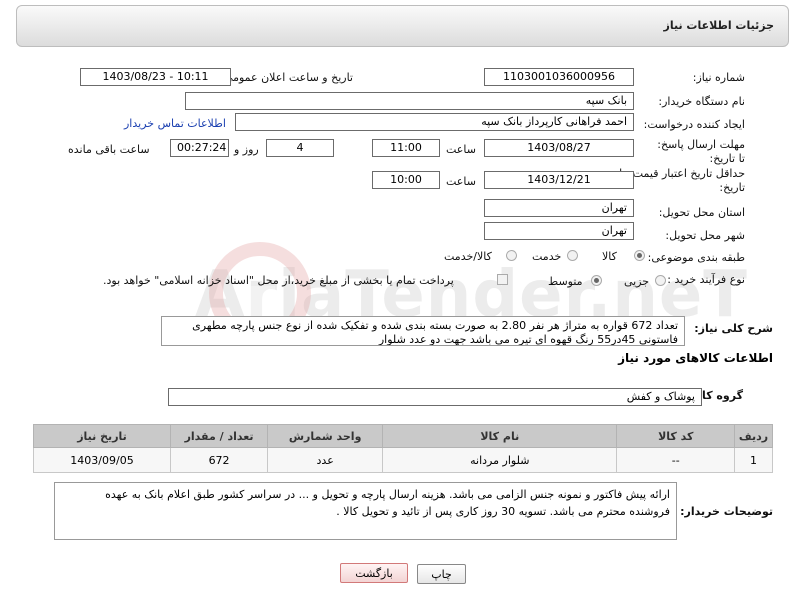 The width and height of the screenshot is (789, 598). I want to click on table-row: 1403/09/05 672 عدد شلوار مردانه -- 1, so click(402, 460).